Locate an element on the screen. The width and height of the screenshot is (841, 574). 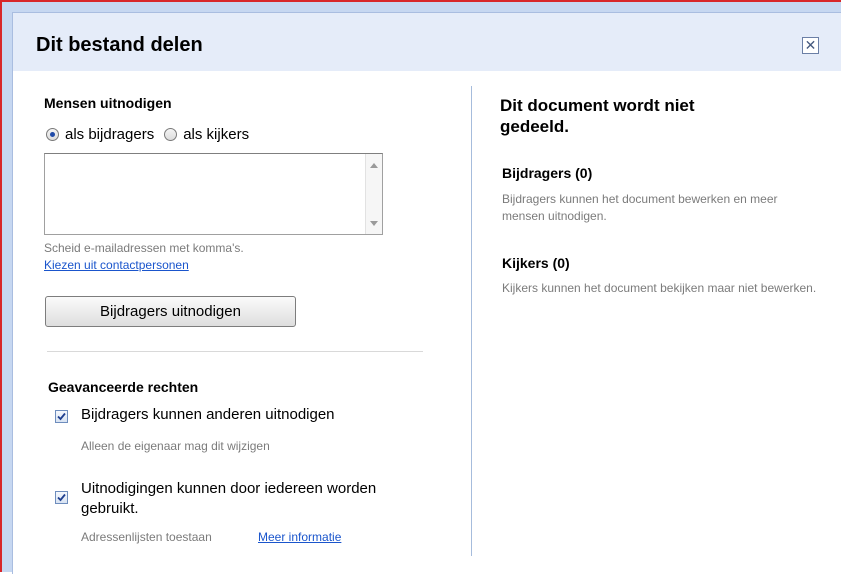
more-info-link: Meer informatie is located at coordinates (299, 537).